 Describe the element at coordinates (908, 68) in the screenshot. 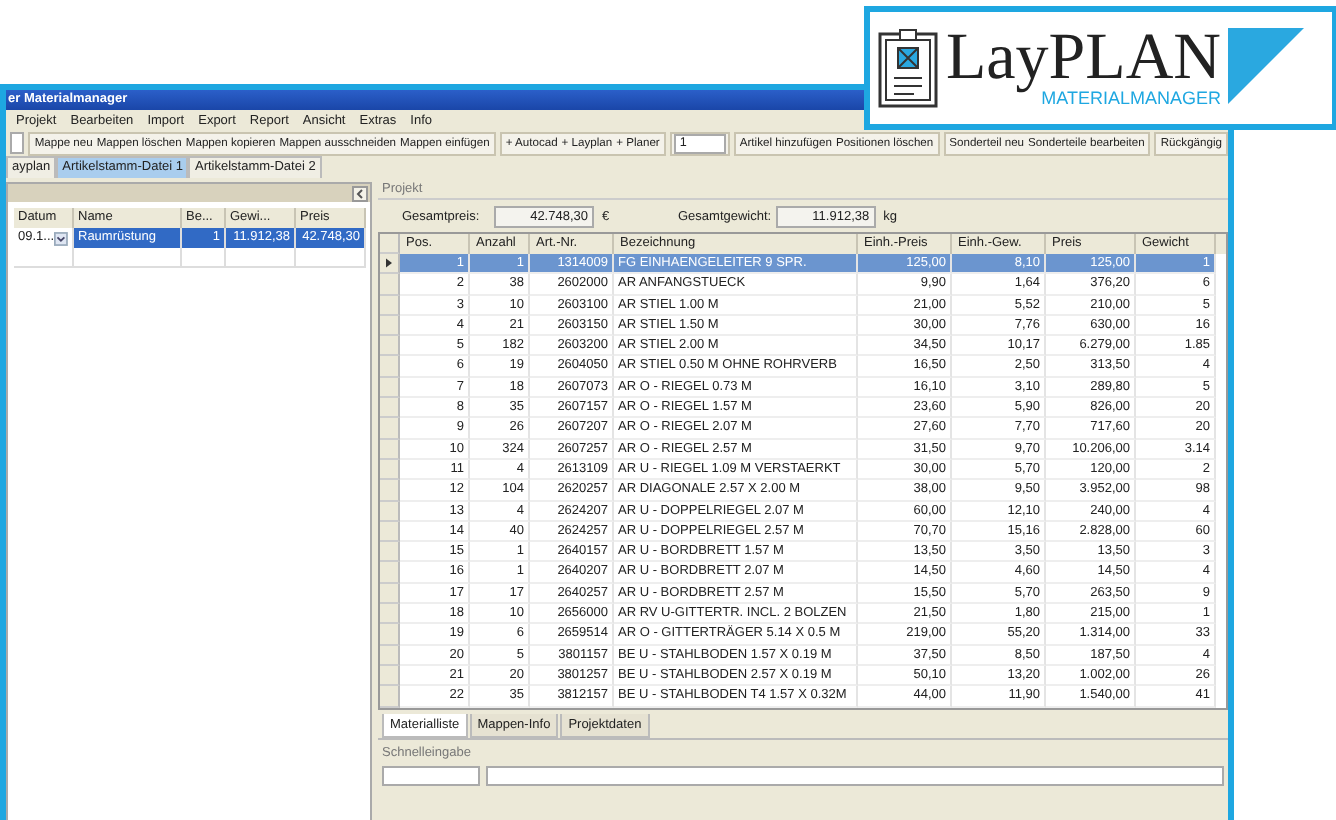

I see `clipboard-icon` at that location.